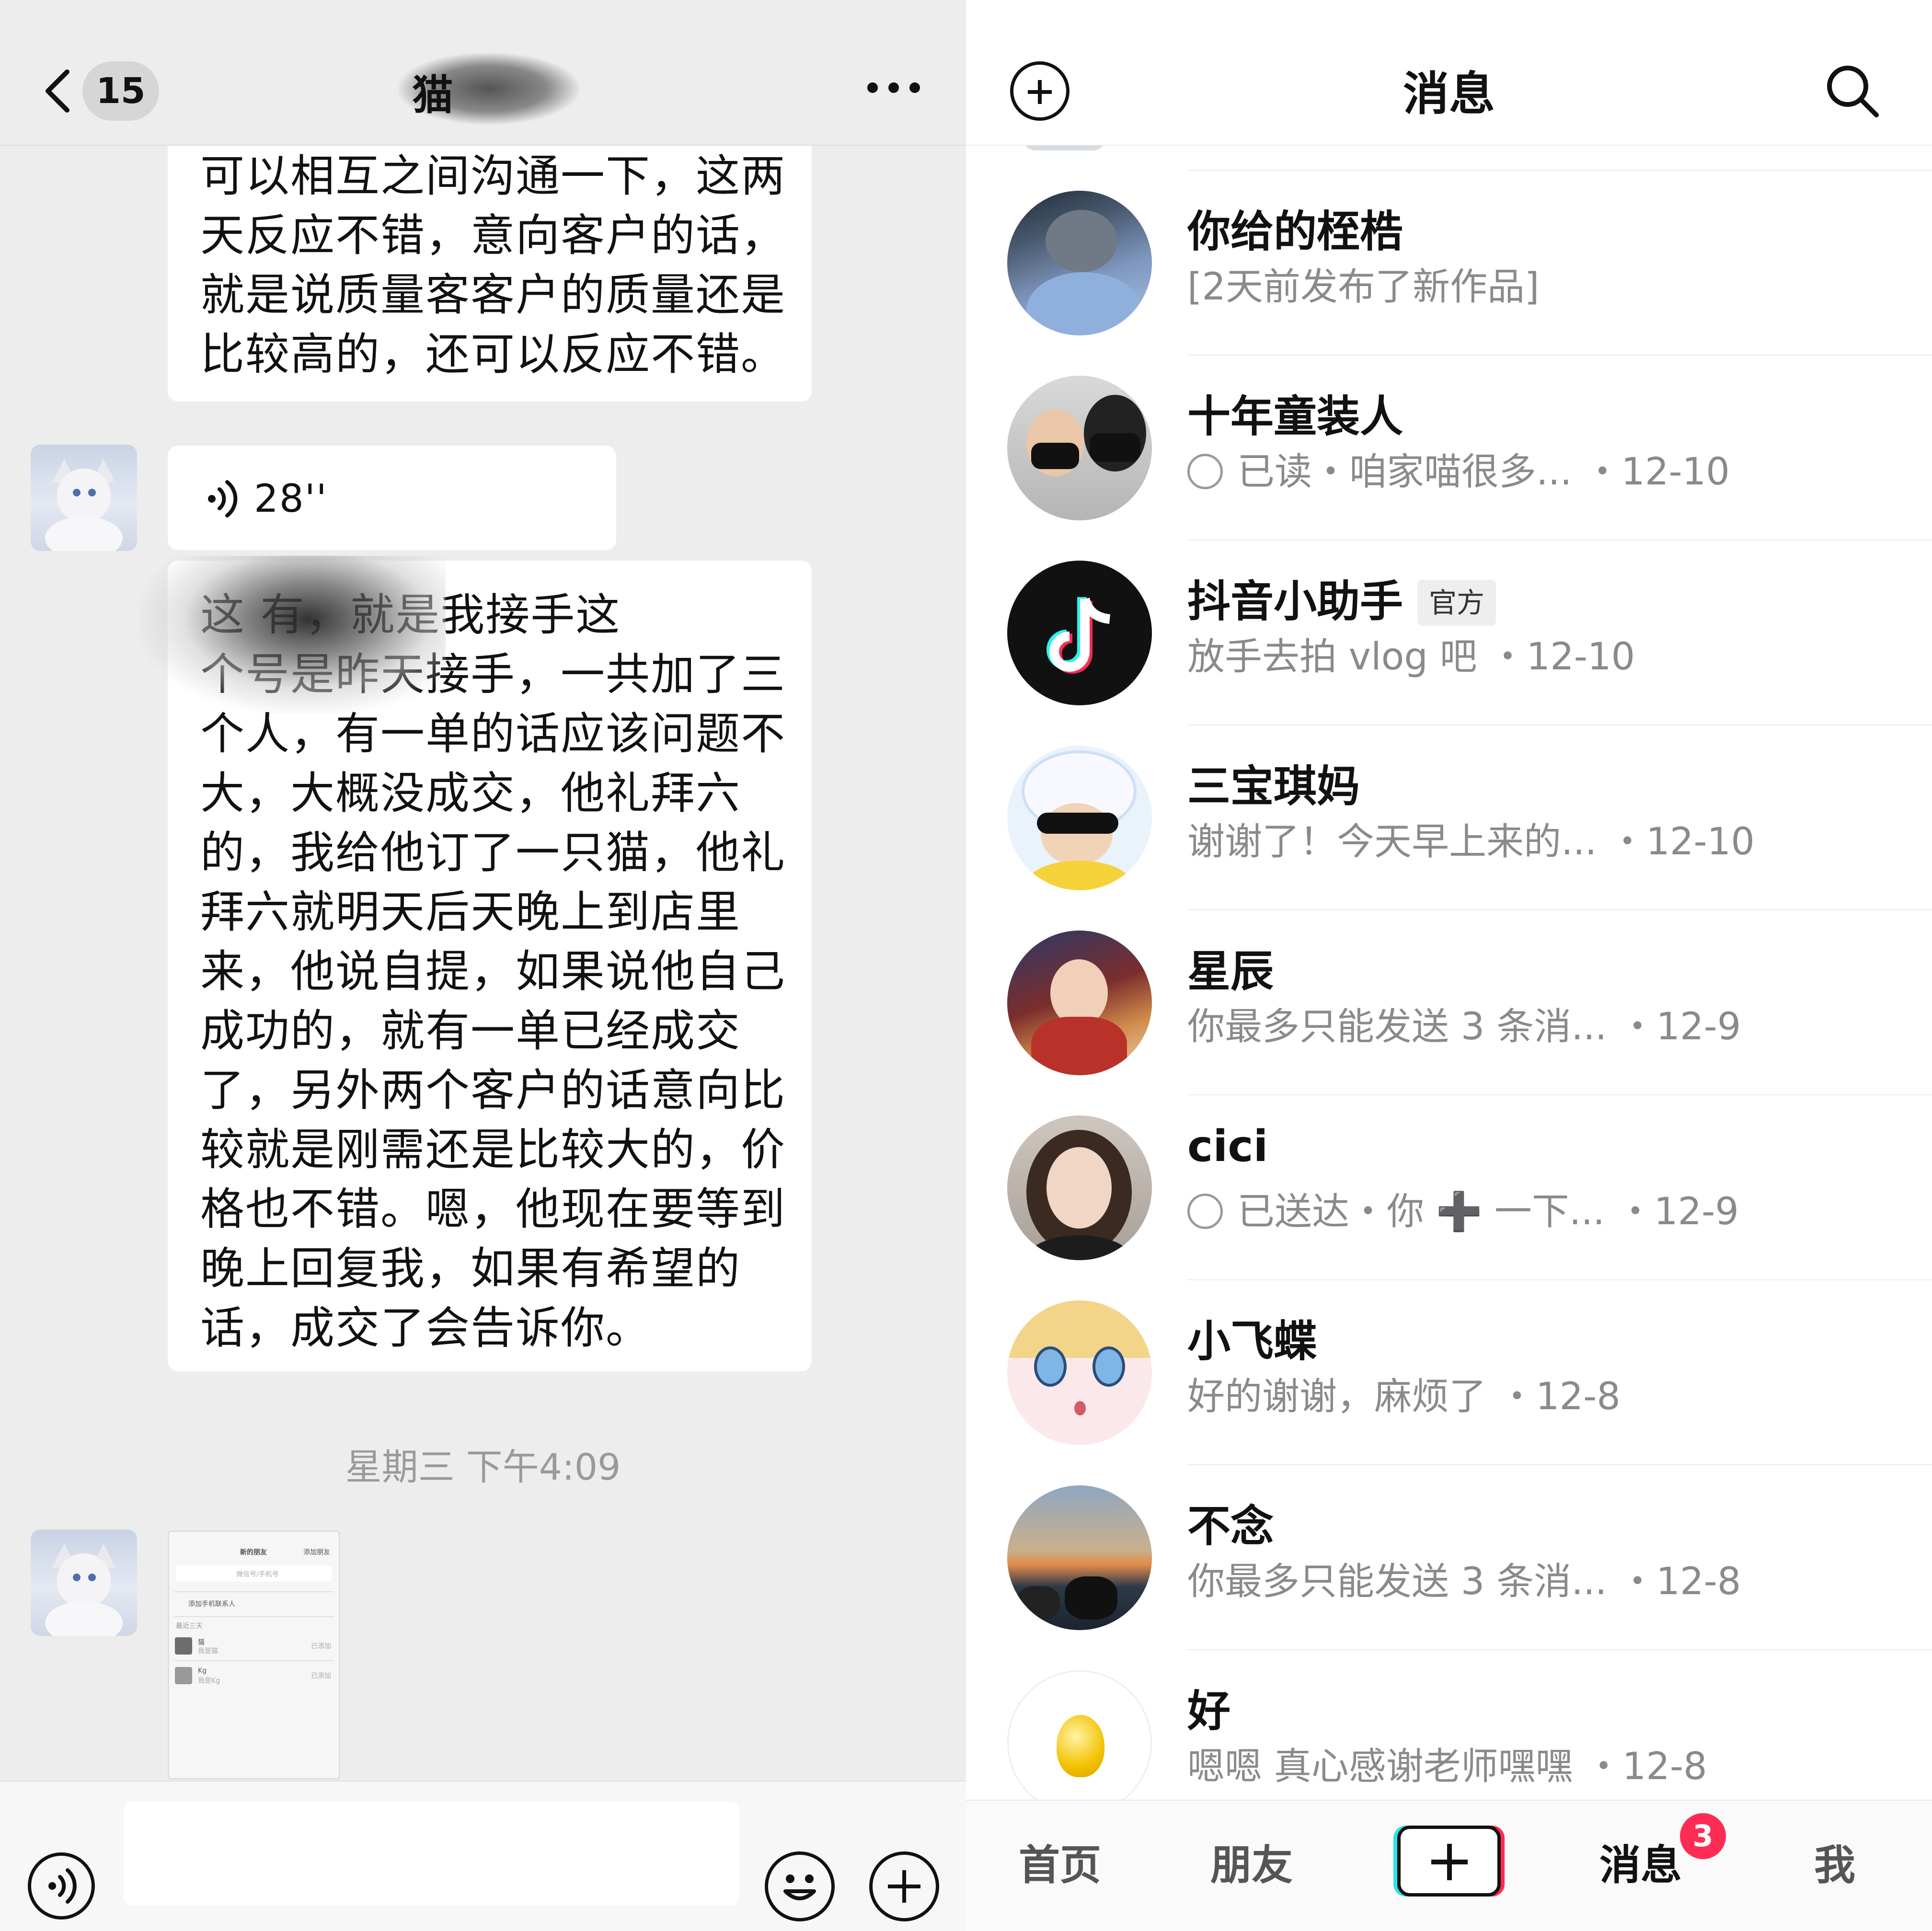 This screenshot has height=1931, width=1932. I want to click on back-button, so click(57, 91).